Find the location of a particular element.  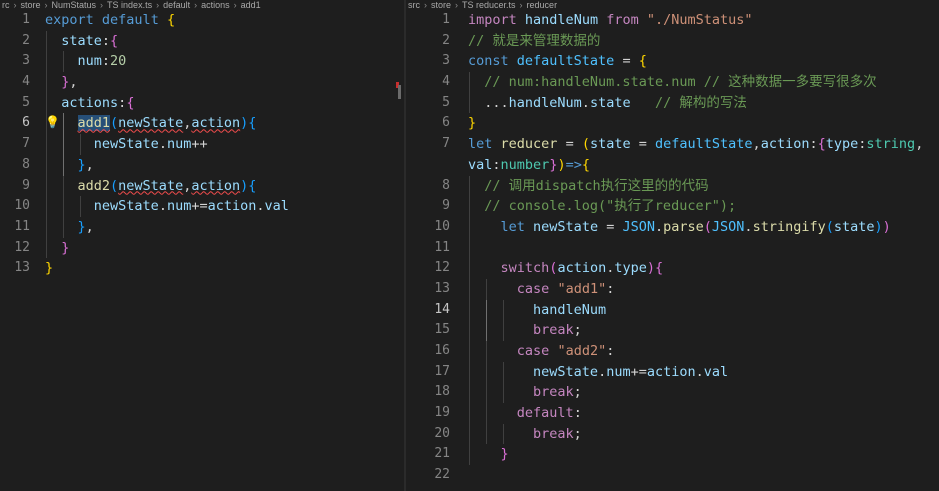

code-line: 9 // console.log("执行了reducer"); is located at coordinates (672, 206).